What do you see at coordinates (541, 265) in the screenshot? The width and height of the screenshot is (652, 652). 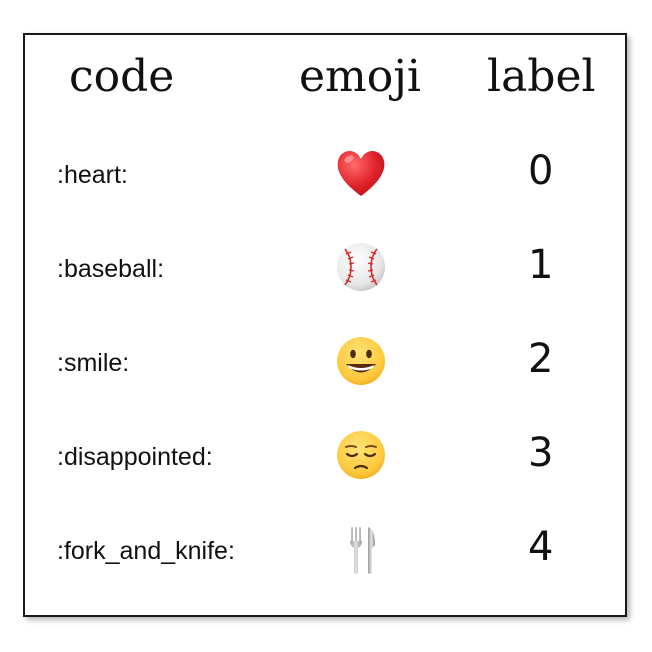 I see `label-cell: 1` at bounding box center [541, 265].